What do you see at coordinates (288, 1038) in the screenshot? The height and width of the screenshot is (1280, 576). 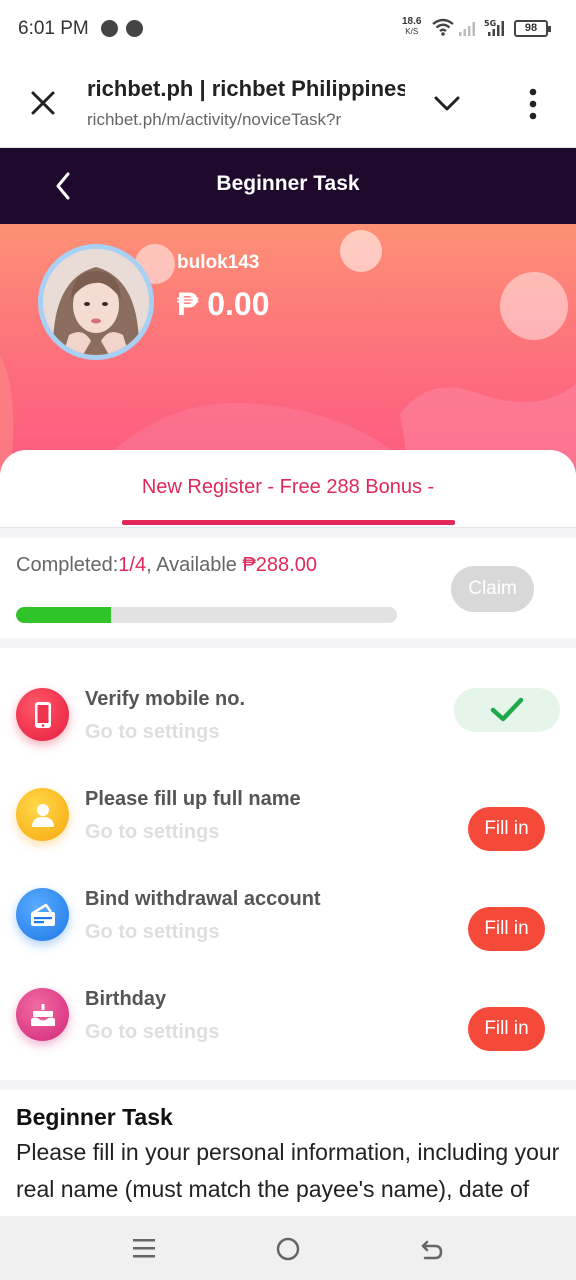 I see `task-birthday: Birthday Go to settings Fill in` at bounding box center [288, 1038].